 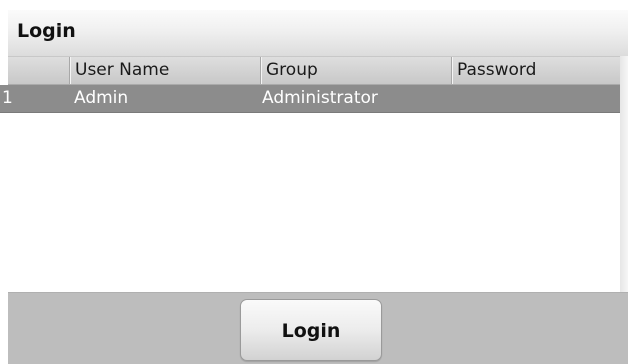 What do you see at coordinates (311, 330) in the screenshot?
I see `login-button: Login` at bounding box center [311, 330].